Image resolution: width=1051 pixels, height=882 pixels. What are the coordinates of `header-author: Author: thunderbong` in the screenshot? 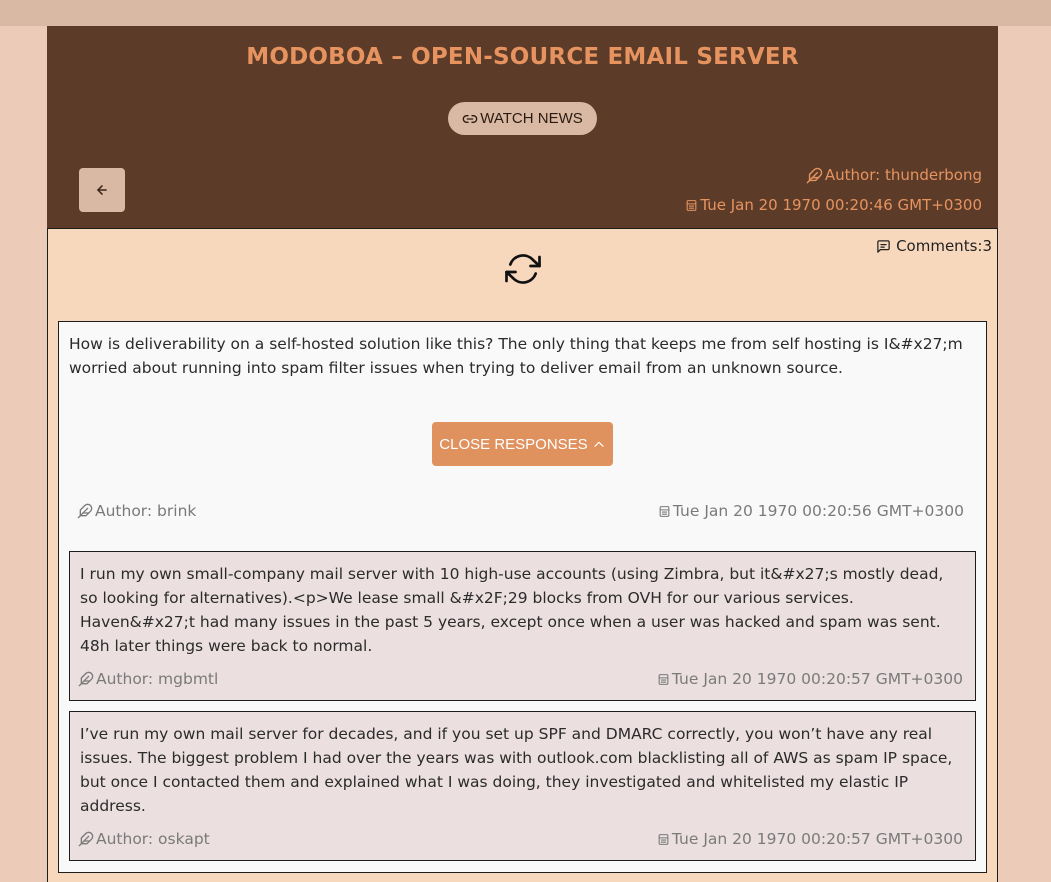 It's located at (894, 175).